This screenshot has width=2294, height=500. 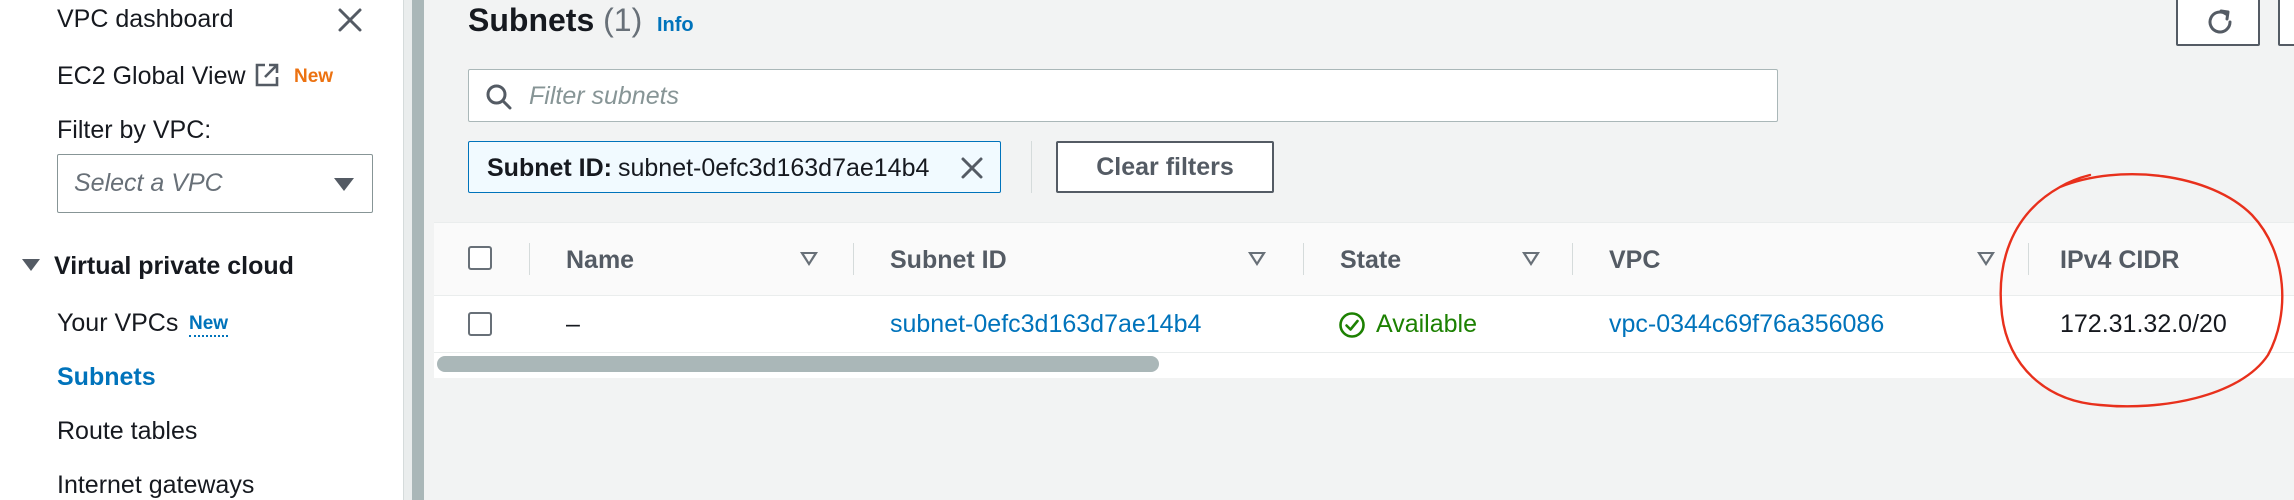 I want to click on row-checkbox, so click(x=480, y=324).